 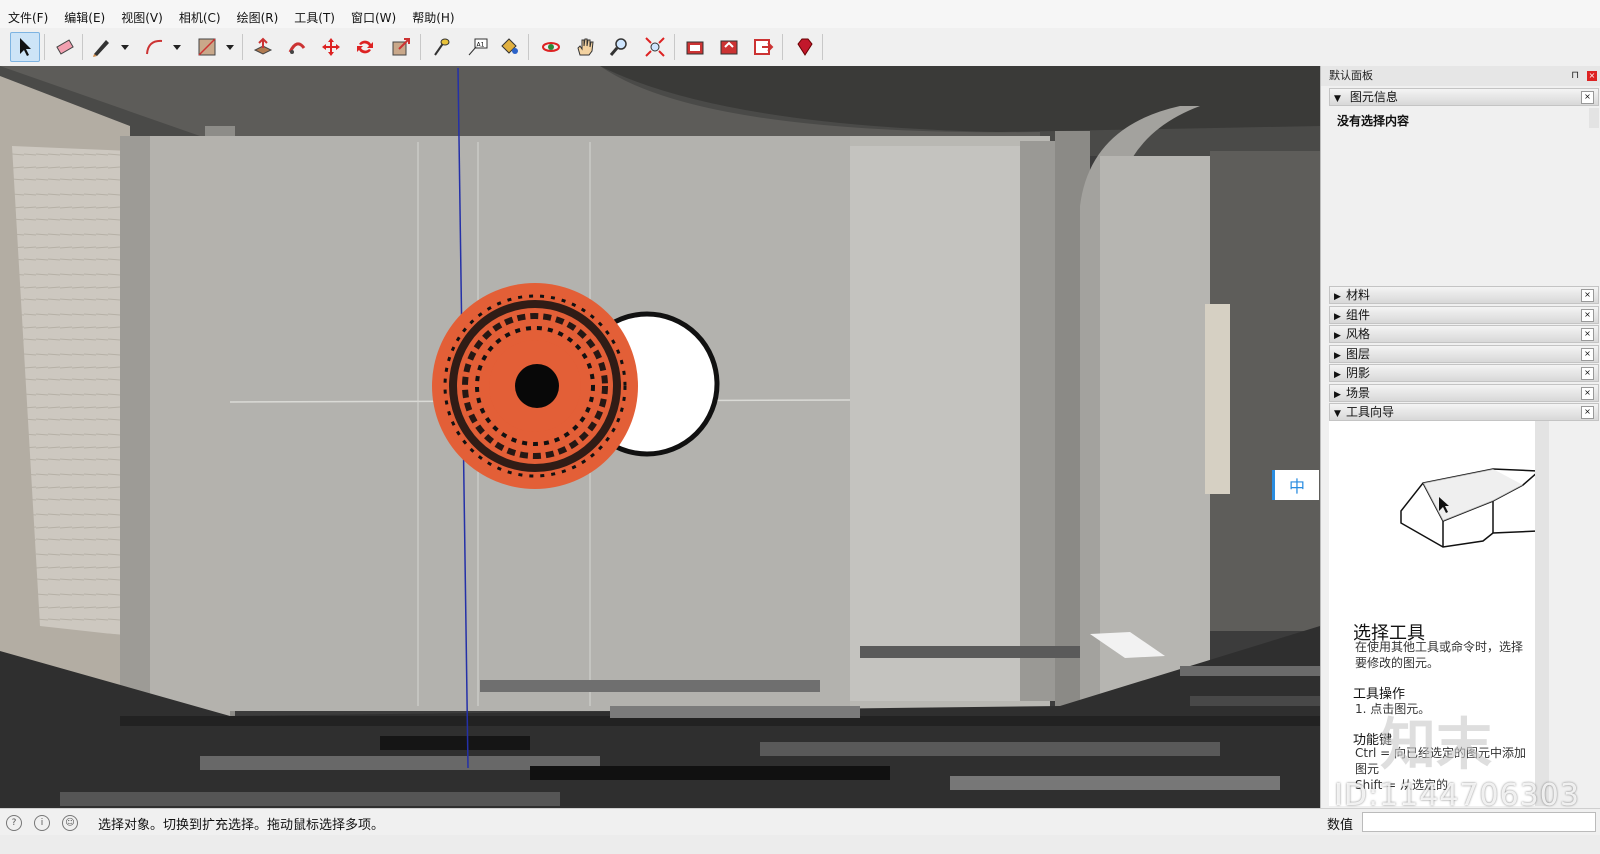 What do you see at coordinates (1373, 97) in the screenshot?
I see `panel-entity-info-label: 图元信息` at bounding box center [1373, 97].